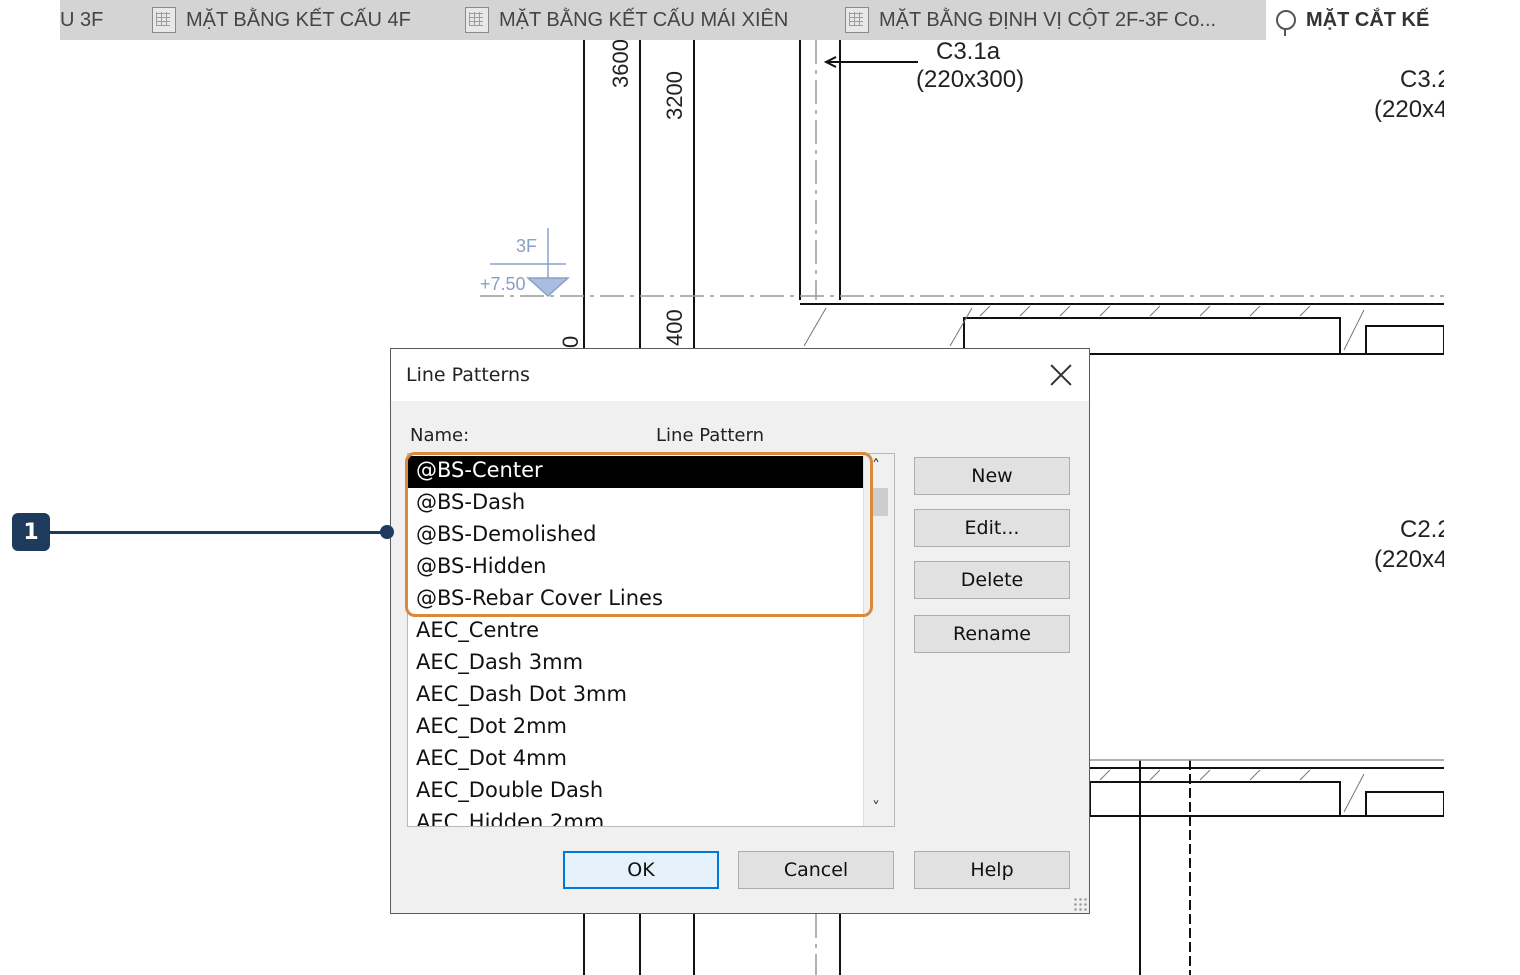 This screenshot has height=975, width=1520. What do you see at coordinates (503, 284) in the screenshot?
I see `level-elevation: +7.50` at bounding box center [503, 284].